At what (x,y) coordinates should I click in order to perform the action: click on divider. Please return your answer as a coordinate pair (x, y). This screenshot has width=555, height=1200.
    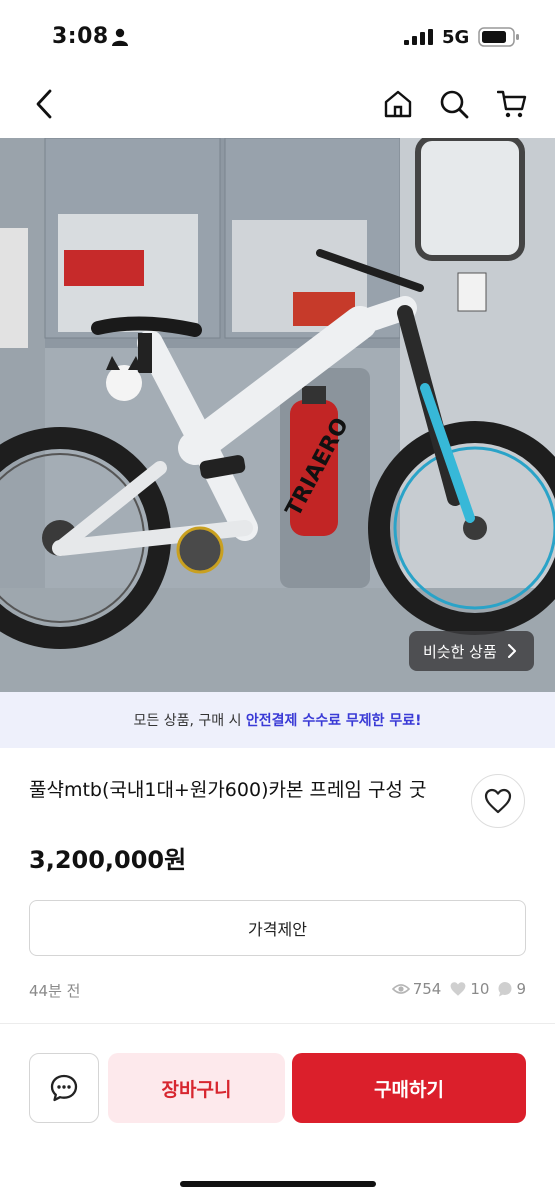
    Looking at the image, I should click on (277, 1023).